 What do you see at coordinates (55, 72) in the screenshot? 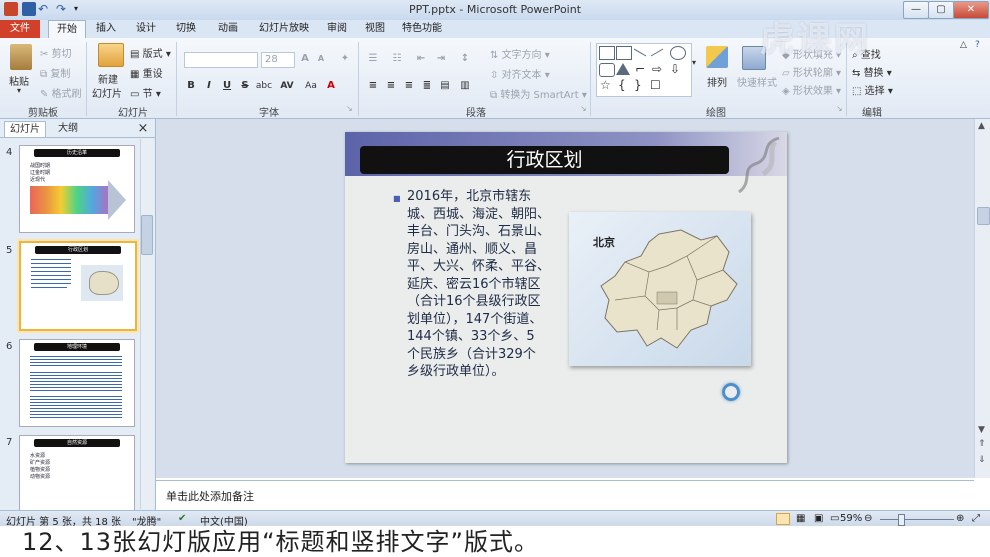
I see `copy-button: ⧉ 复制` at bounding box center [55, 72].